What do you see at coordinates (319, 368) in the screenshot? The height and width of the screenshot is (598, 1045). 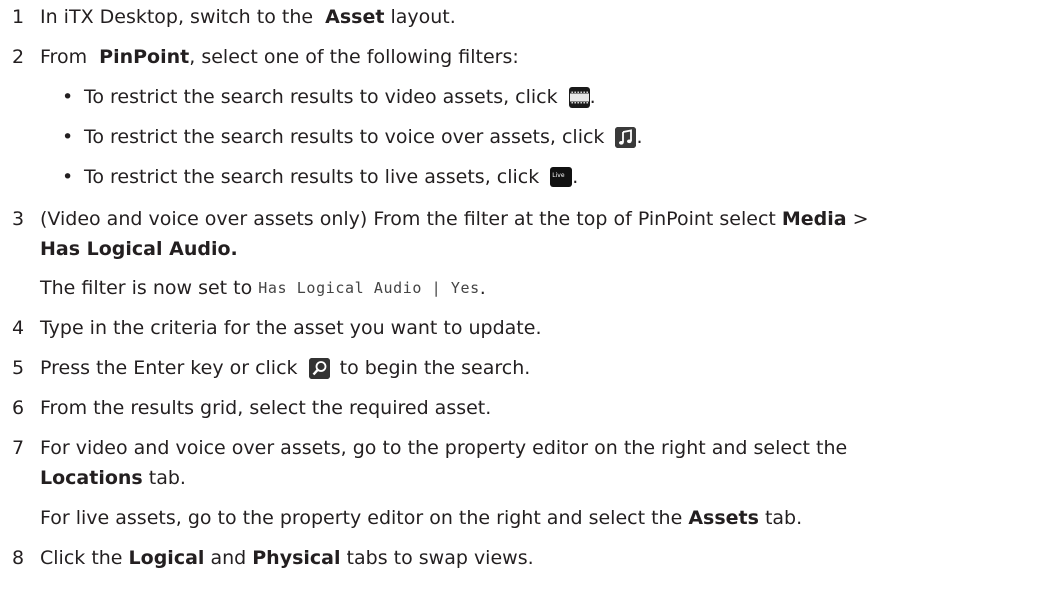 I see `search-icon` at bounding box center [319, 368].